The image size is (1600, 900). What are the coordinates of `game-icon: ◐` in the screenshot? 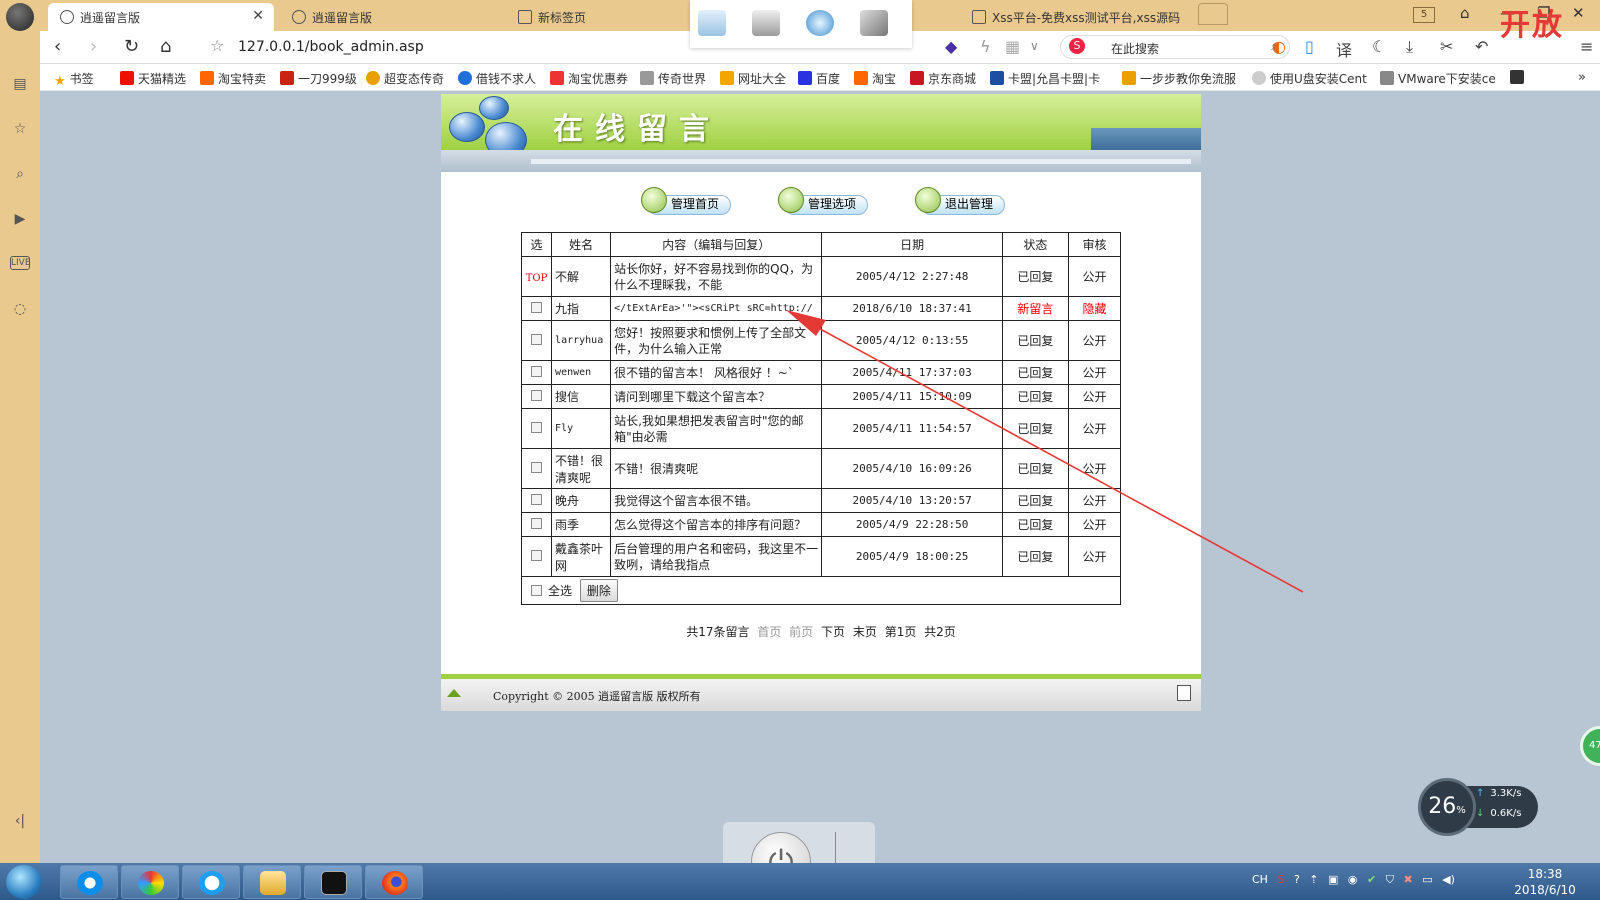 It's located at (1279, 46).